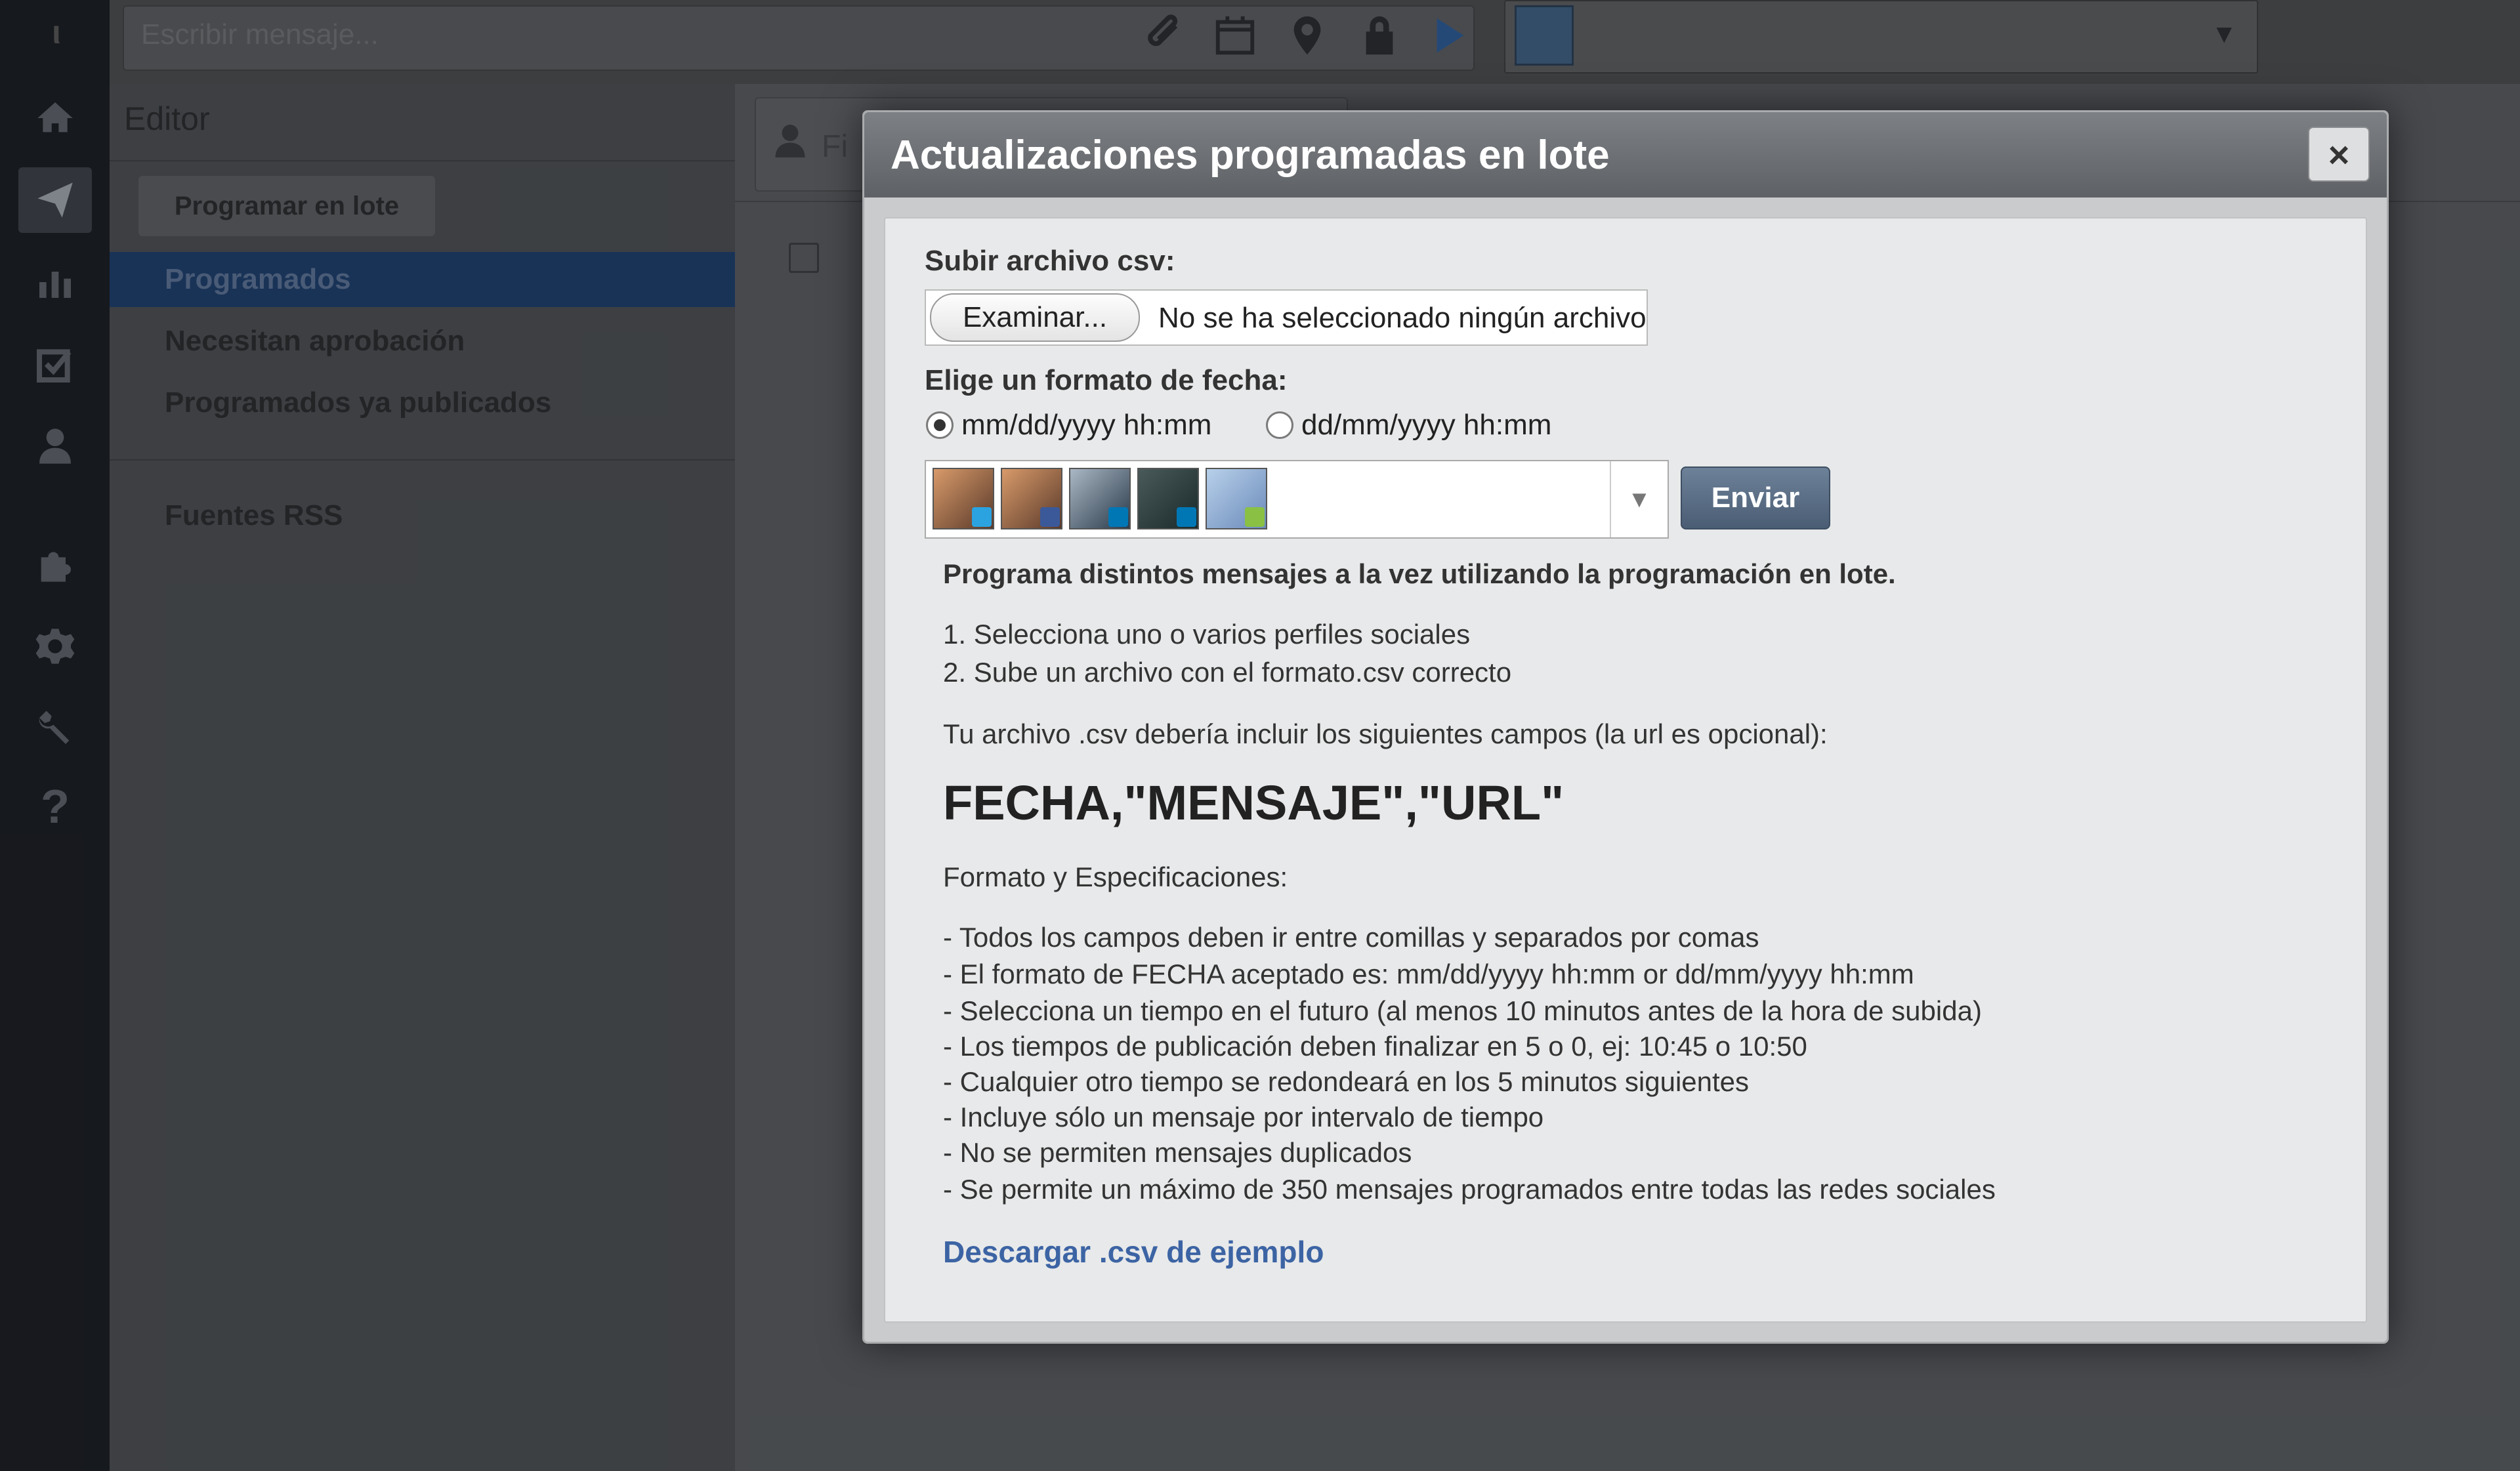 This screenshot has width=2520, height=1471. Describe the element at coordinates (1100, 498) in the screenshot. I see `profile-avatar-linkedin` at that location.